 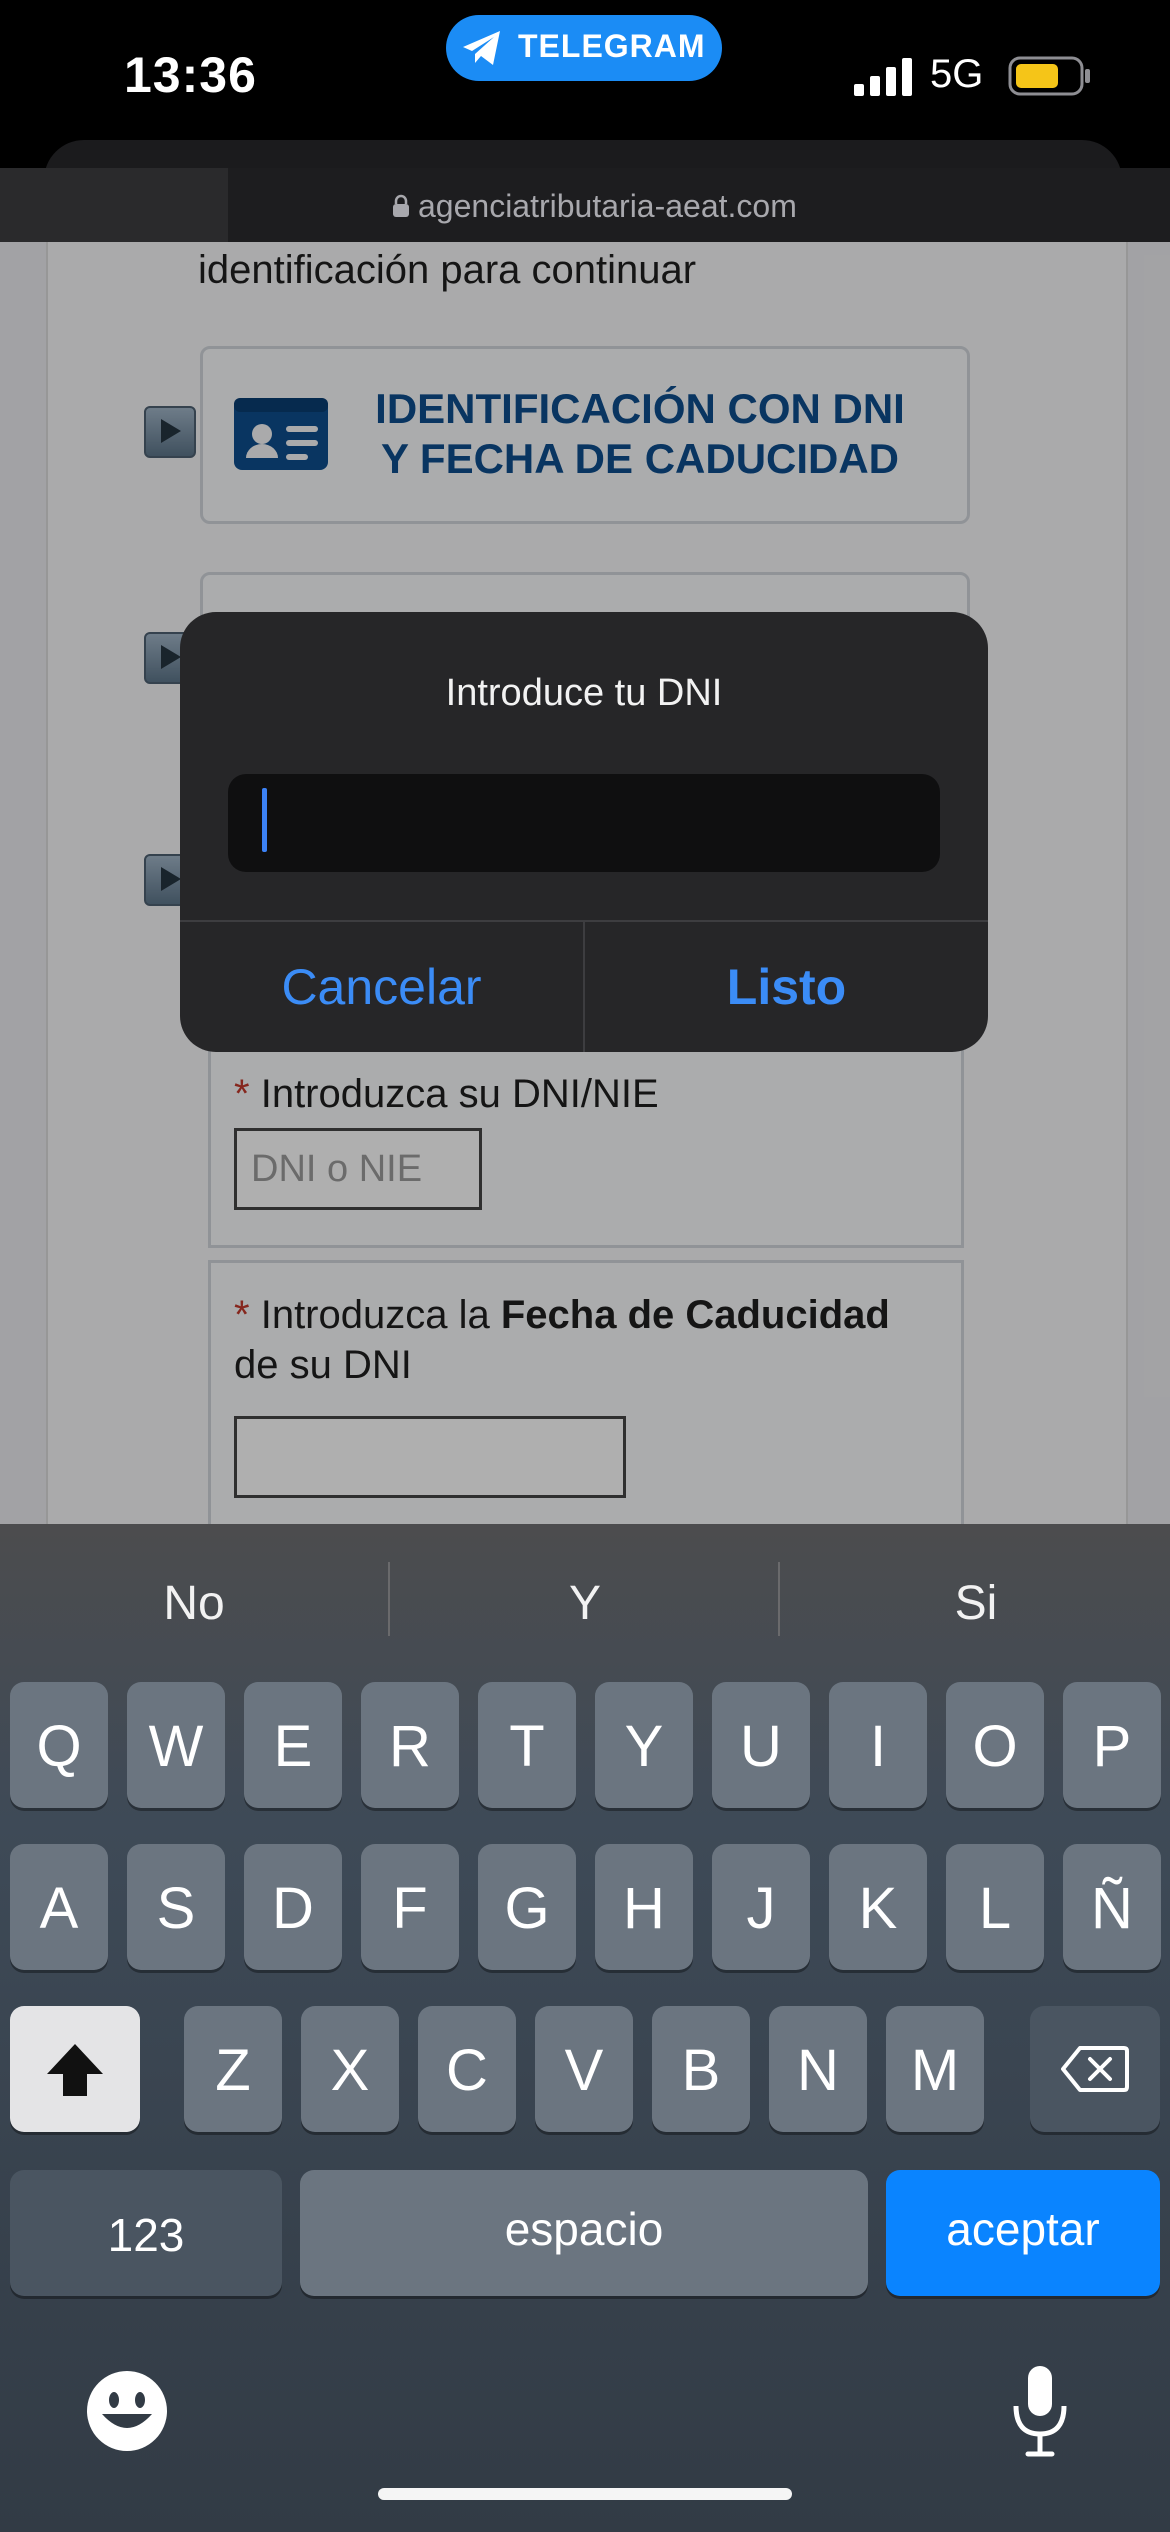 I want to click on key-z: Z, so click(x=233, y=2069).